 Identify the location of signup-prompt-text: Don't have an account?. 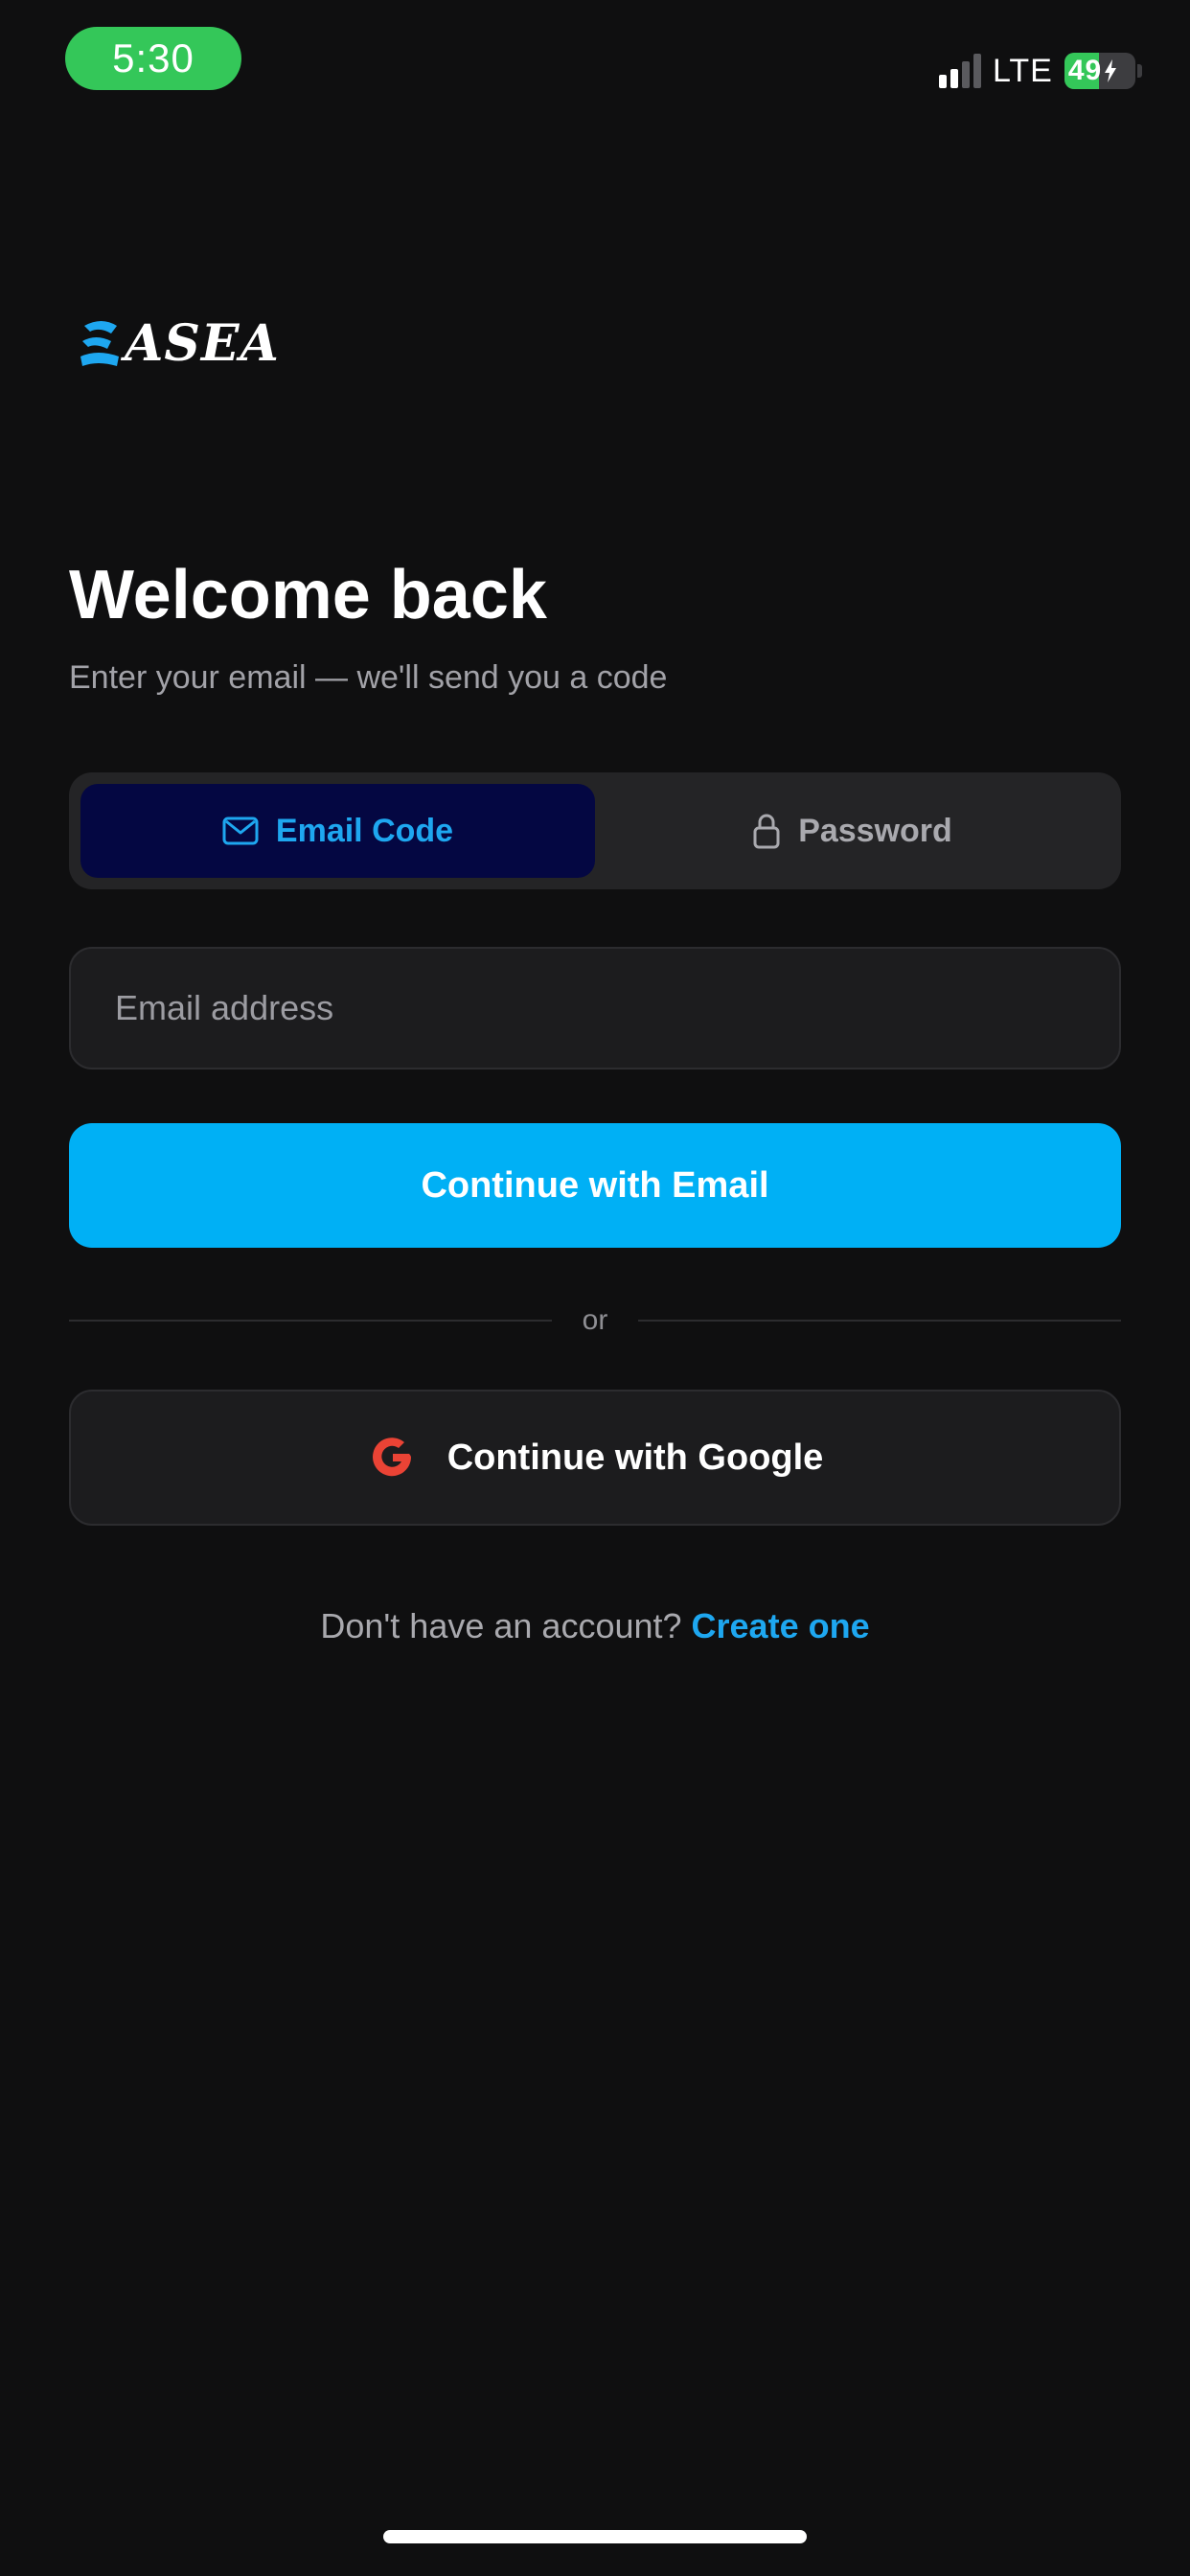
(501, 1625).